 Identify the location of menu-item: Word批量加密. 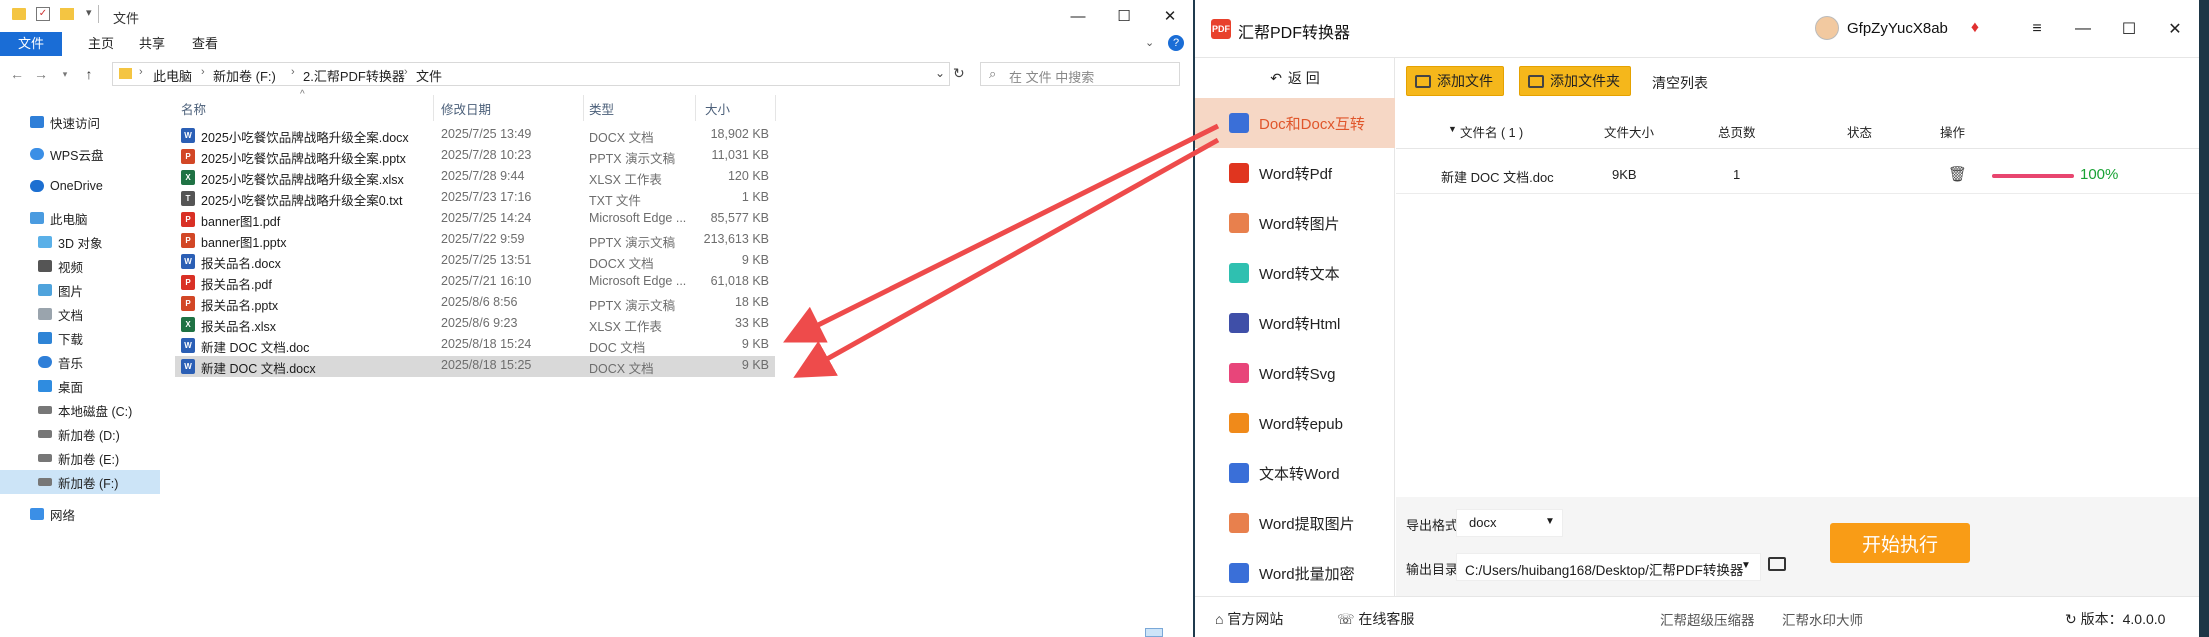
(1295, 573).